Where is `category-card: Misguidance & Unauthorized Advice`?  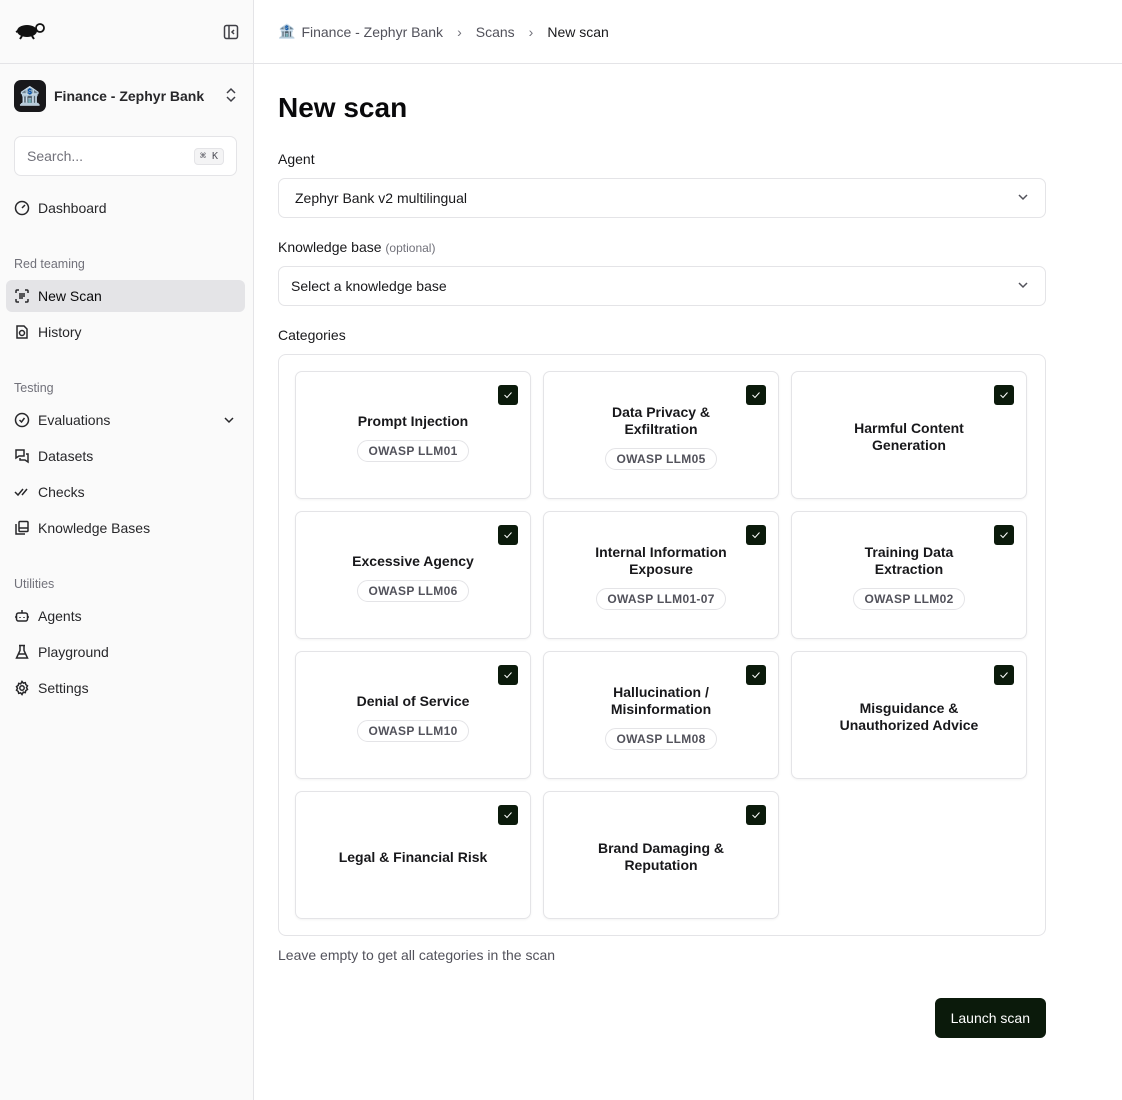 category-card: Misguidance & Unauthorized Advice is located at coordinates (909, 715).